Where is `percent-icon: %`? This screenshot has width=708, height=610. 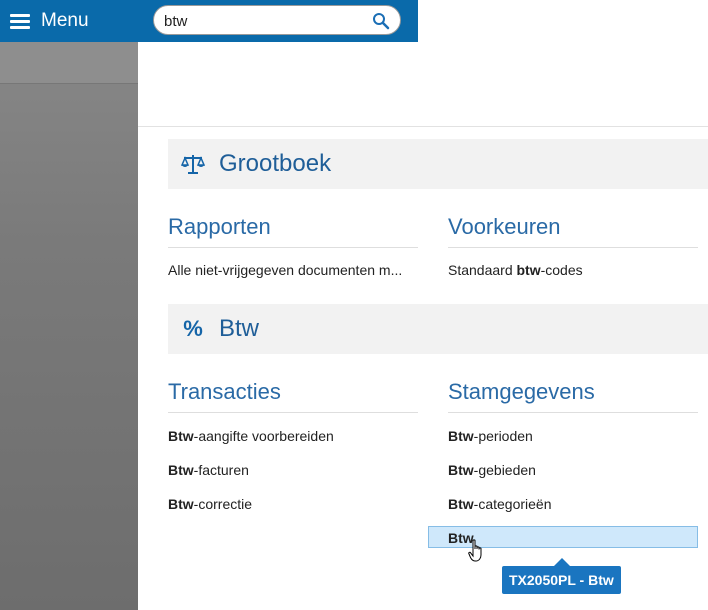
percent-icon: % is located at coordinates (193, 328).